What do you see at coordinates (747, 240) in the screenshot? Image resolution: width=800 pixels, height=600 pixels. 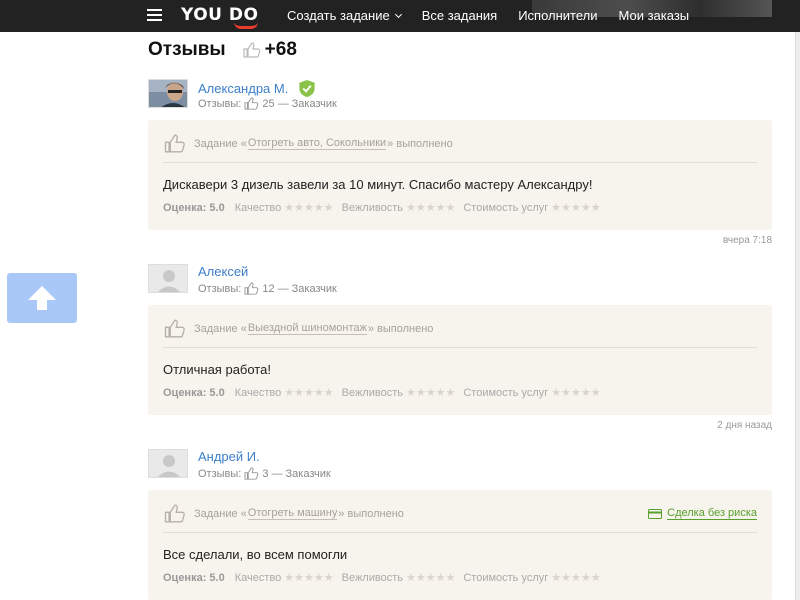 I see `review-timestamp: вчера 7:18` at bounding box center [747, 240].